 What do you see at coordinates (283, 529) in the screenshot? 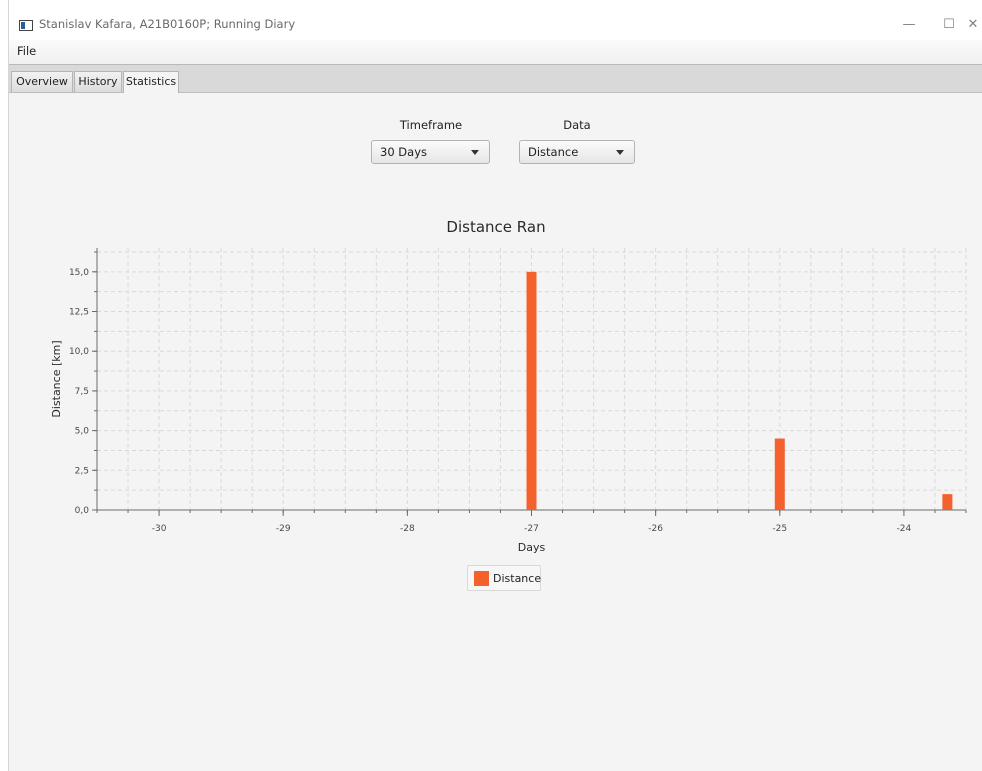
I see `x-tick-label: -29` at bounding box center [283, 529].